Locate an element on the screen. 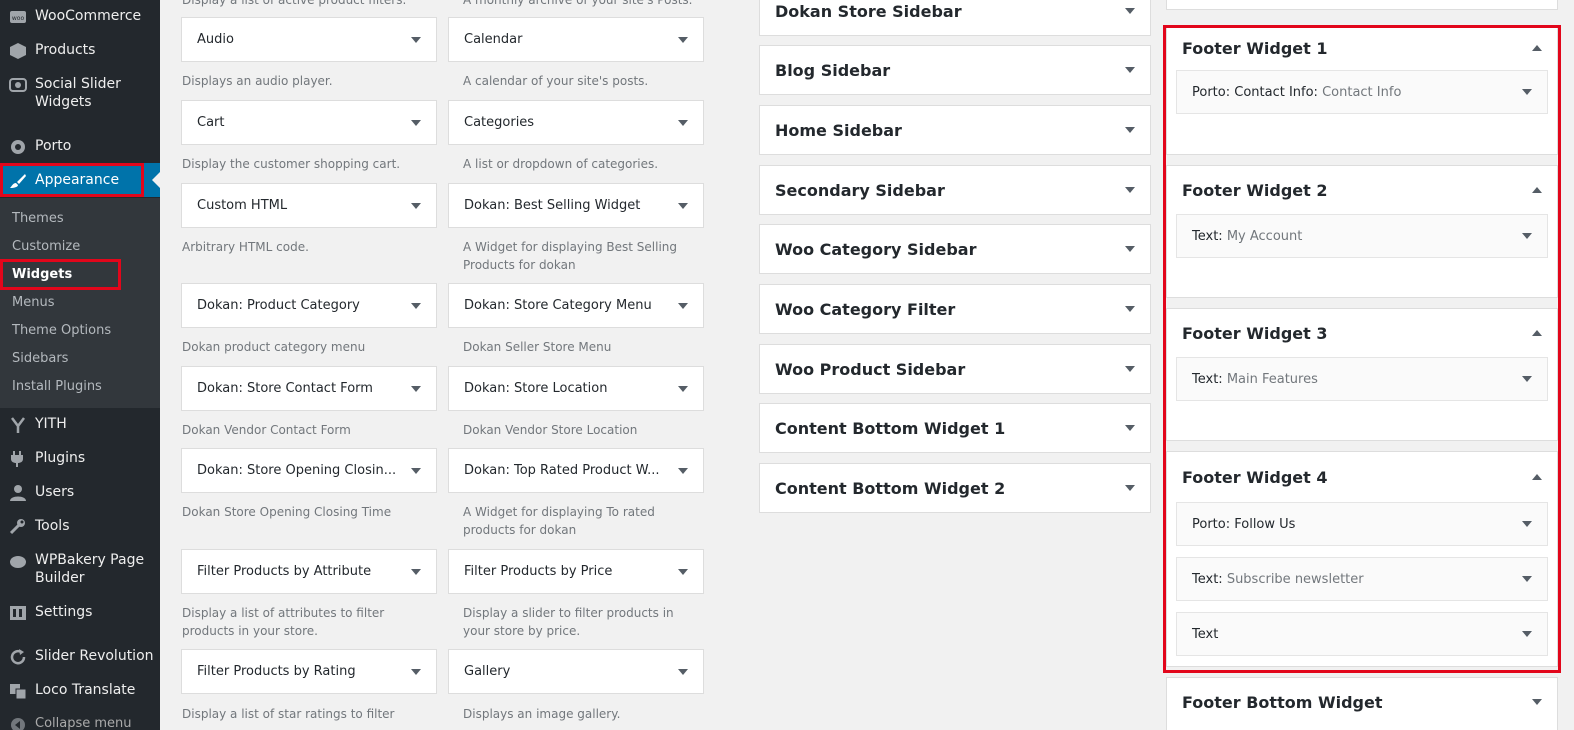  menu-porto: Porto is located at coordinates (80, 146).